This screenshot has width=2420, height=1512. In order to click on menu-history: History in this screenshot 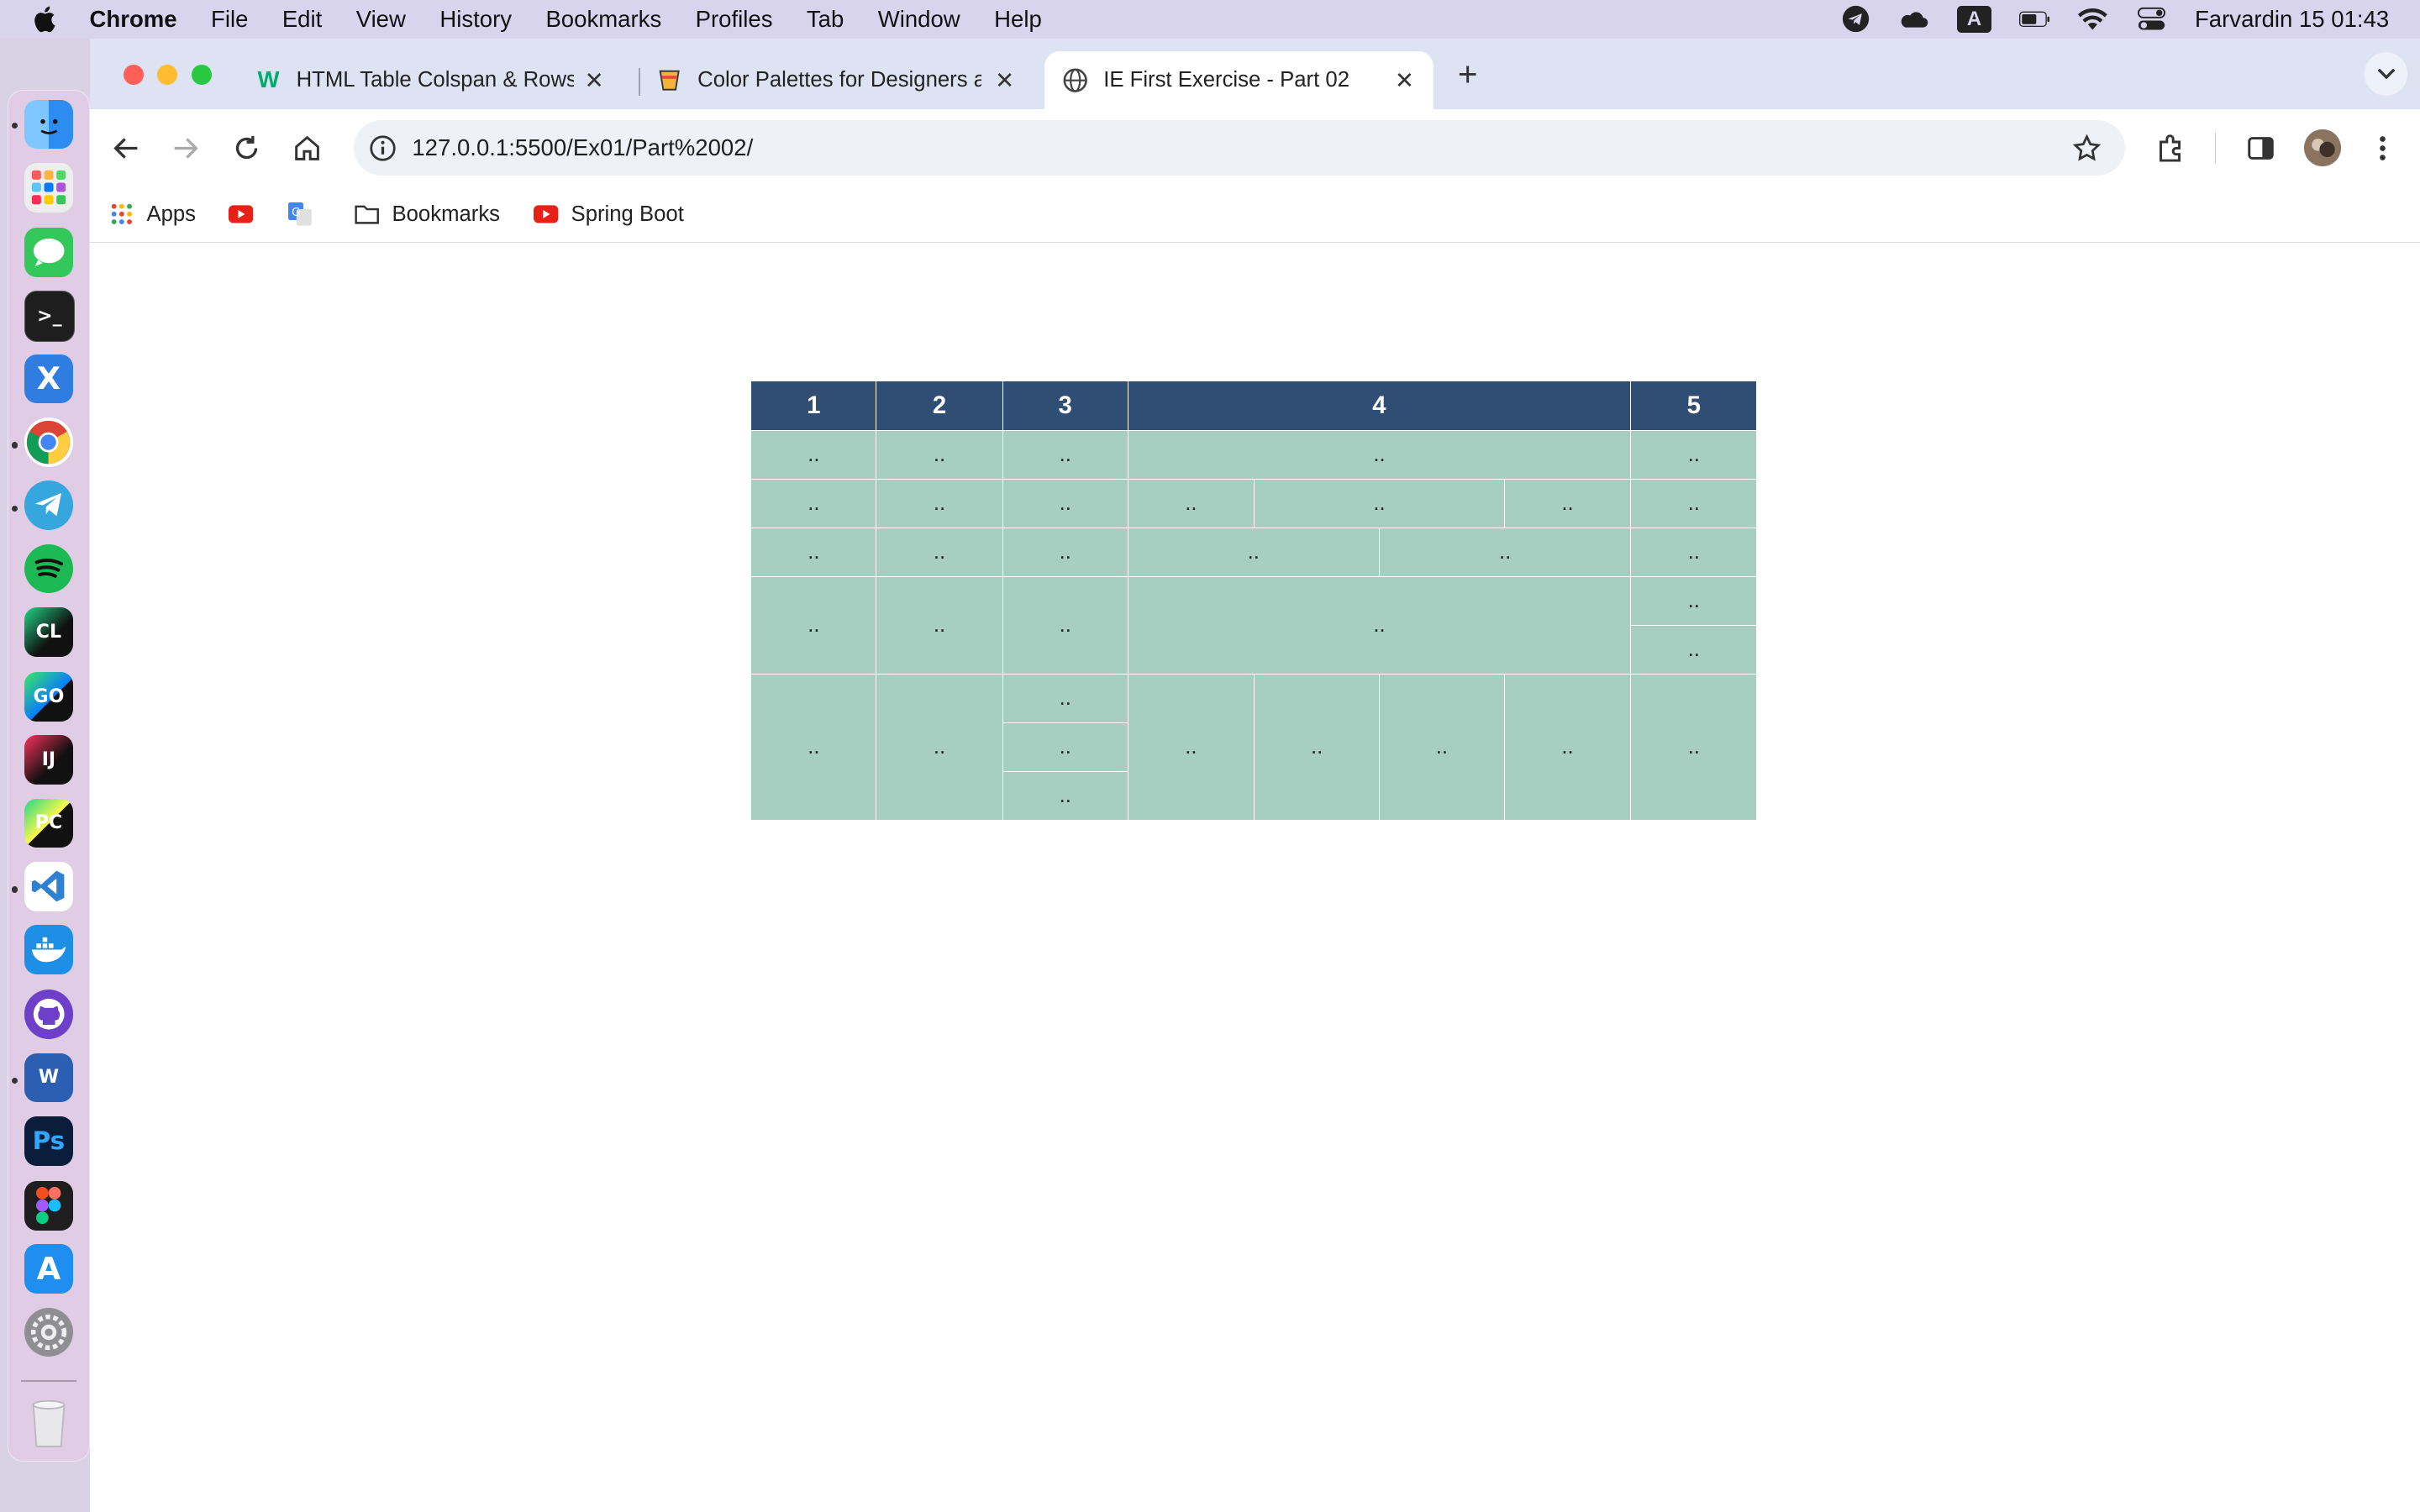, I will do `click(476, 19)`.